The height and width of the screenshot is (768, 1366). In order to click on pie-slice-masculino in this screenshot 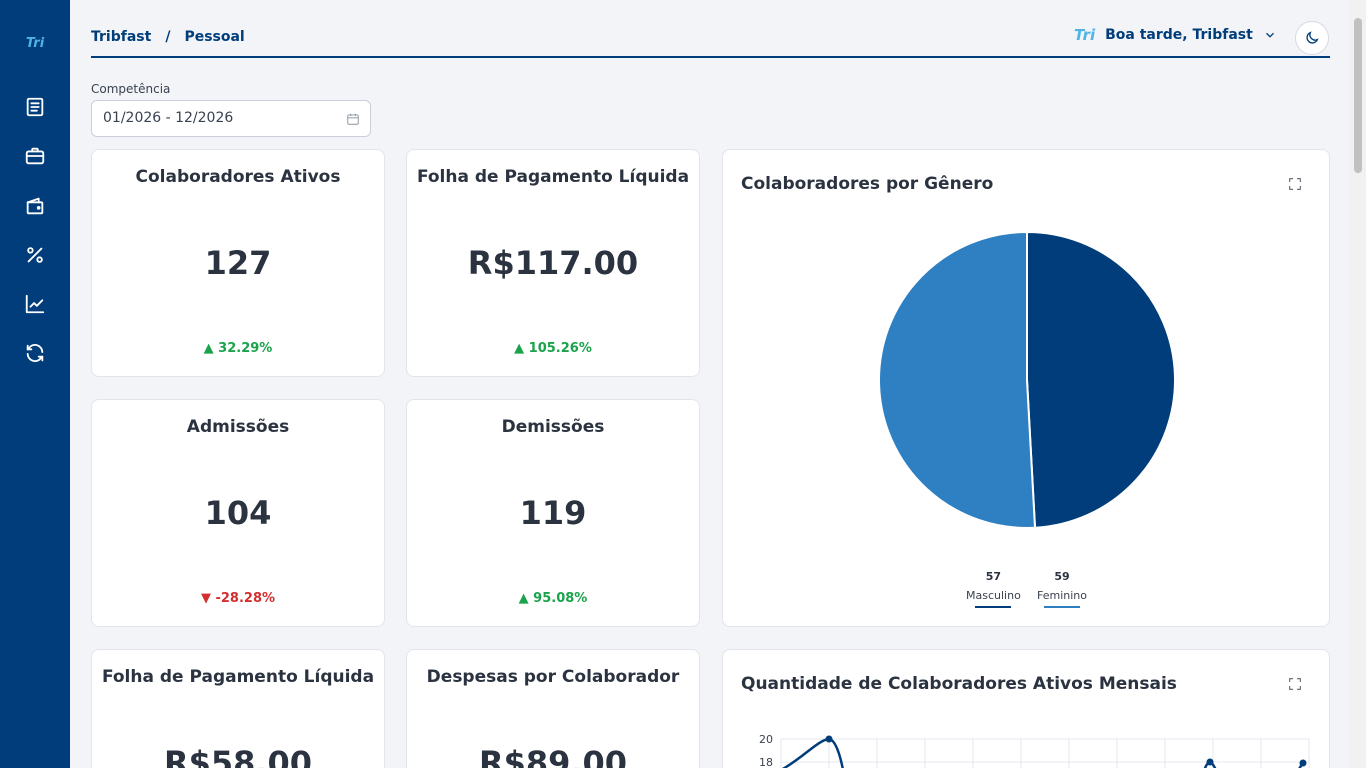, I will do `click(1101, 379)`.